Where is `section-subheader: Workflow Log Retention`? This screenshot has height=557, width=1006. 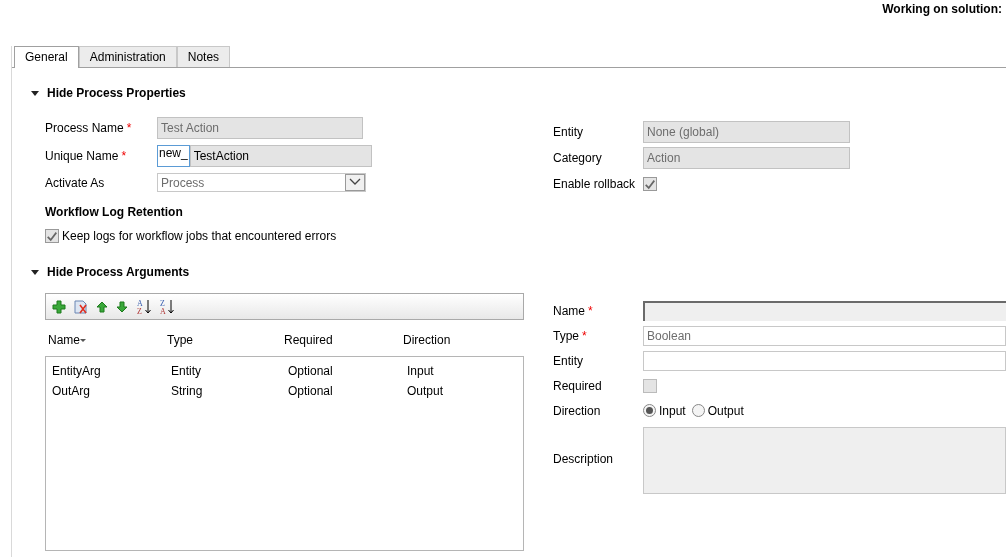 section-subheader: Workflow Log Retention is located at coordinates (114, 212).